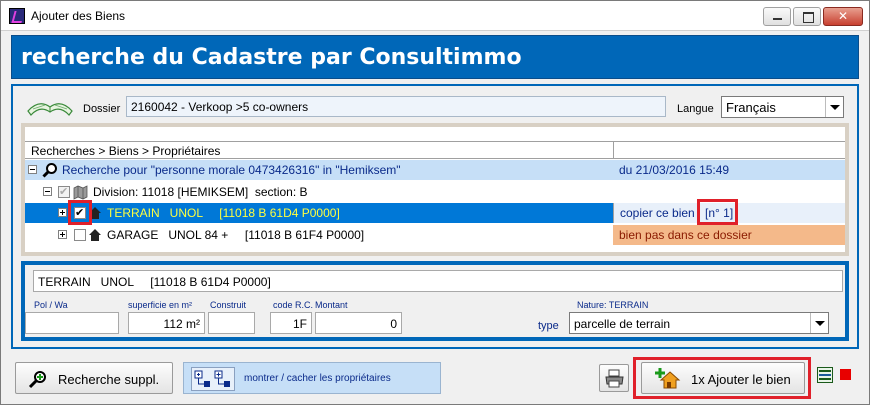 The image size is (870, 405). What do you see at coordinates (80, 192) in the screenshot?
I see `map-icon` at bounding box center [80, 192].